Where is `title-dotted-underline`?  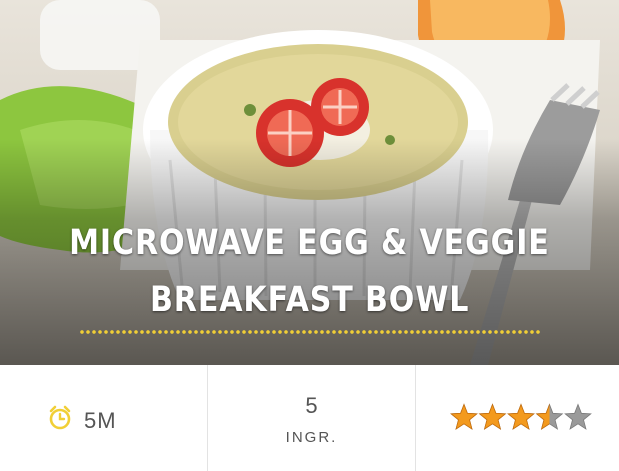
title-dotted-underline is located at coordinates (310, 332).